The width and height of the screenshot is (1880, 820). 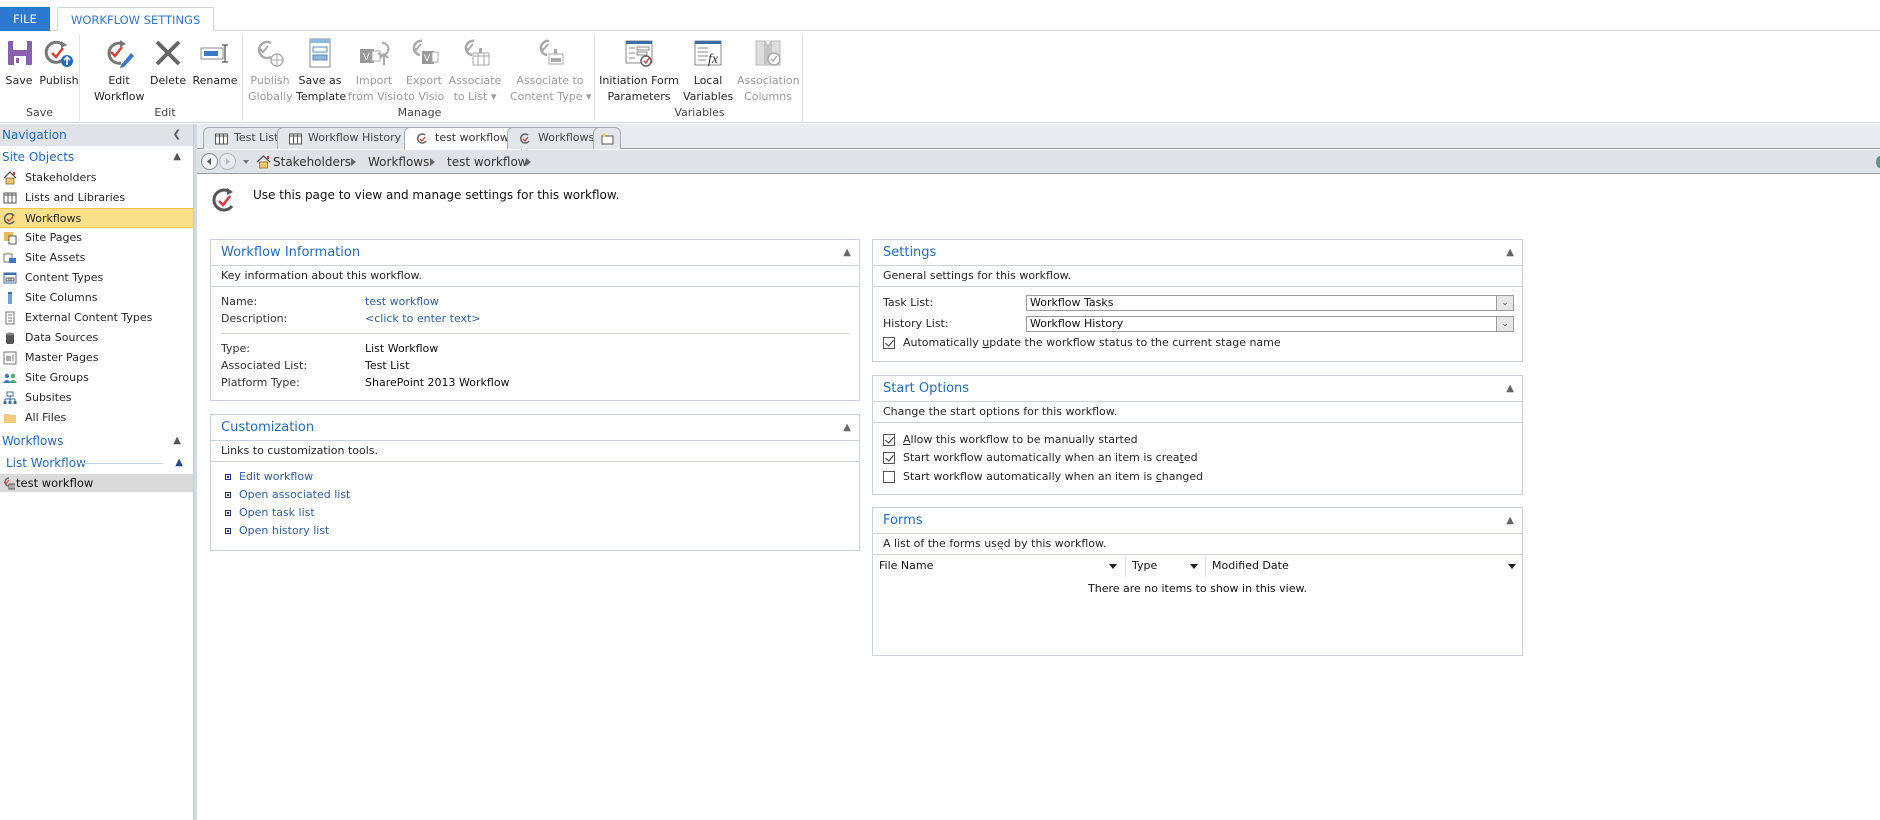 I want to click on new-tab-button, so click(x=607, y=138).